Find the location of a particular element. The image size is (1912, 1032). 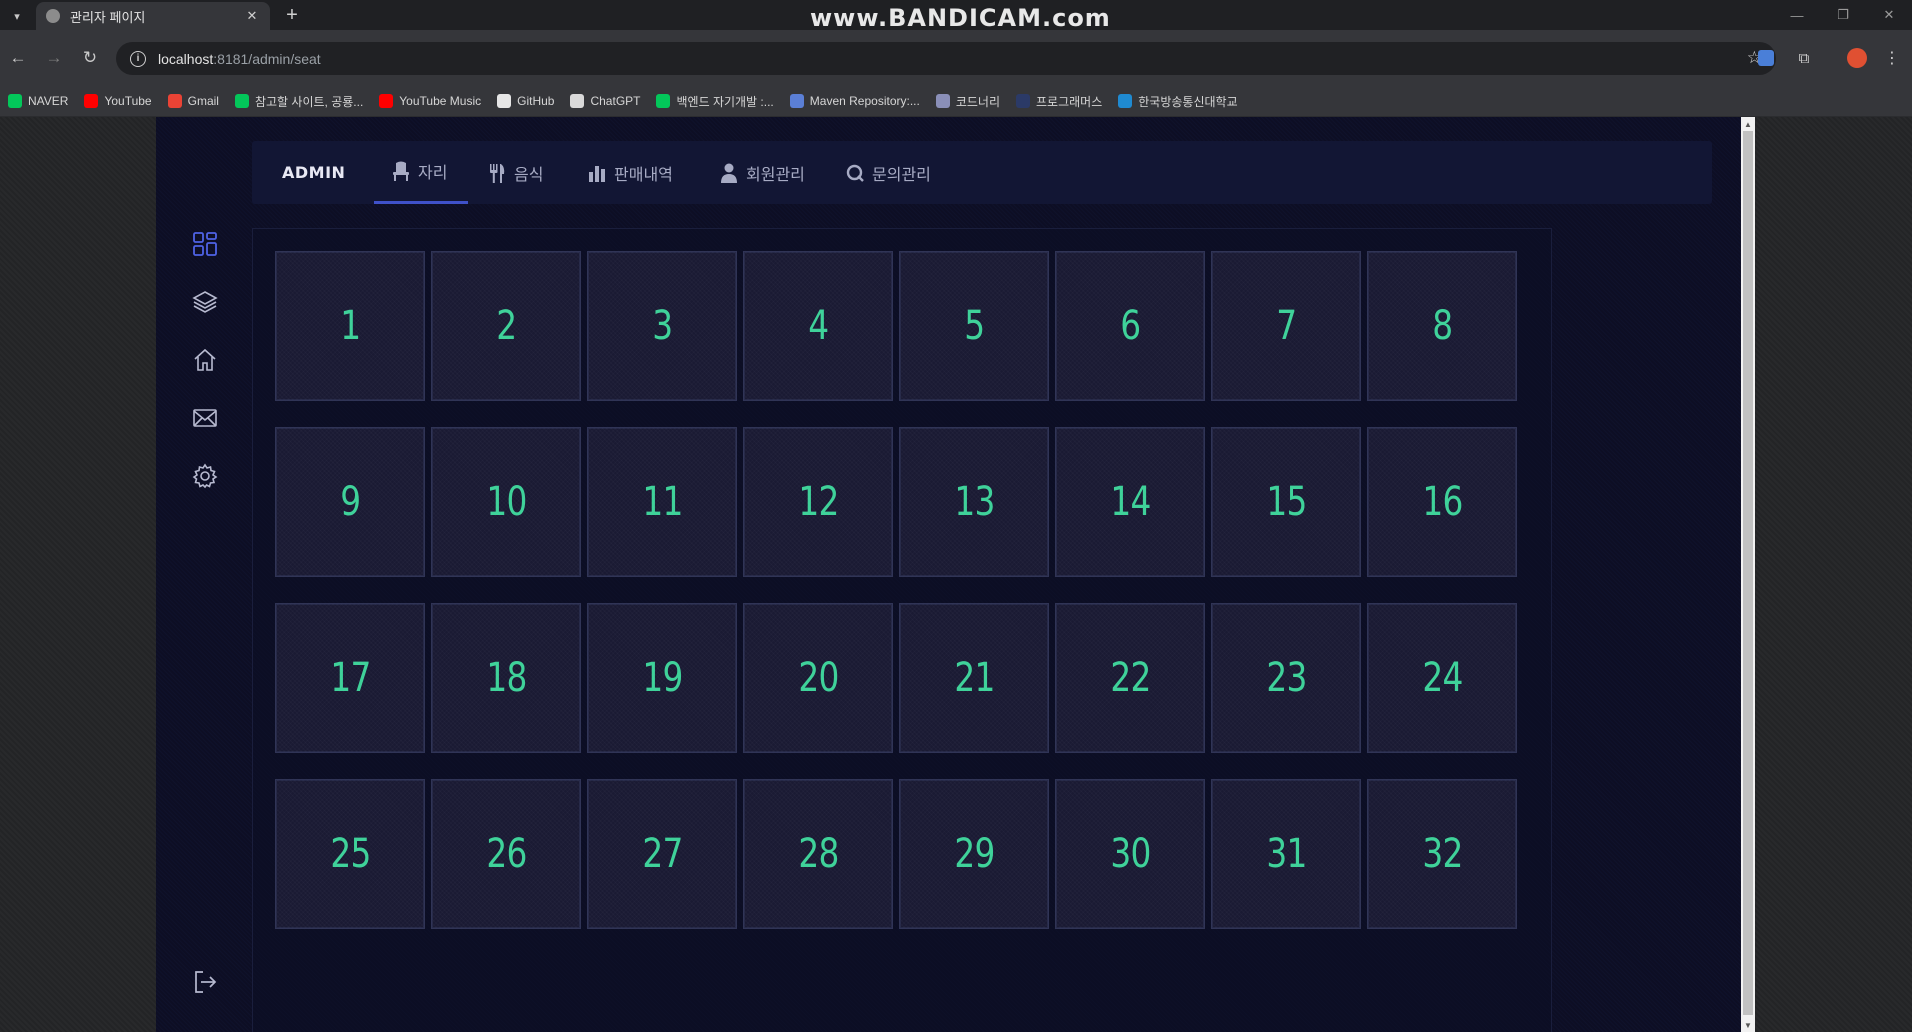

seat-number: 18 is located at coordinates (506, 678).